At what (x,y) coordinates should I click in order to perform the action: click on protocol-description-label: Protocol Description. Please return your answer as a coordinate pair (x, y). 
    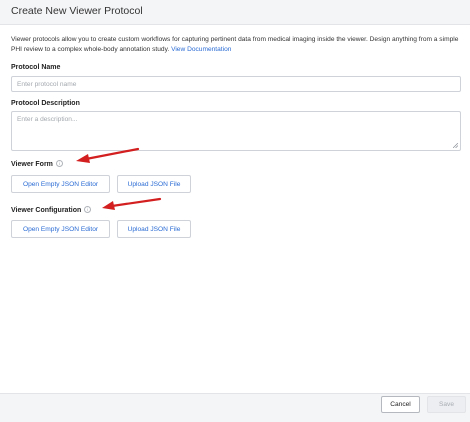
    Looking at the image, I should click on (45, 103).